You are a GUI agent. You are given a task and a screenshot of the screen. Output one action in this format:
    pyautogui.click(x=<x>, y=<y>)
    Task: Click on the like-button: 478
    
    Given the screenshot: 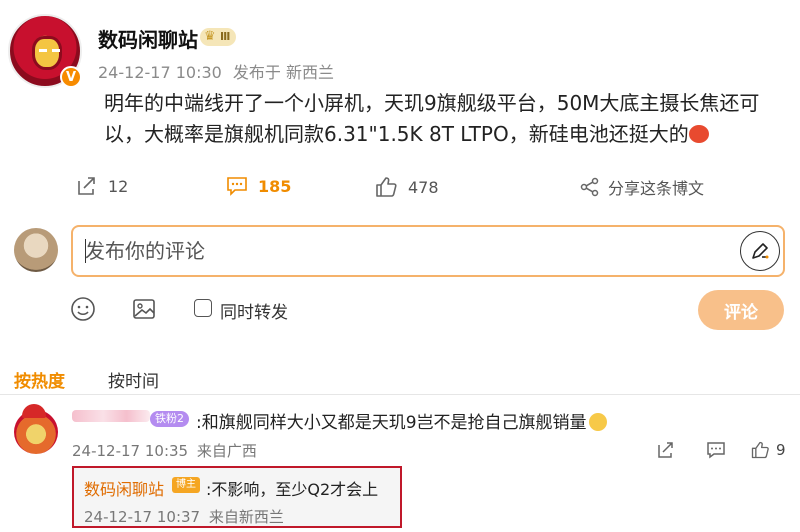 What is the action you would take?
    pyautogui.click(x=406, y=187)
    